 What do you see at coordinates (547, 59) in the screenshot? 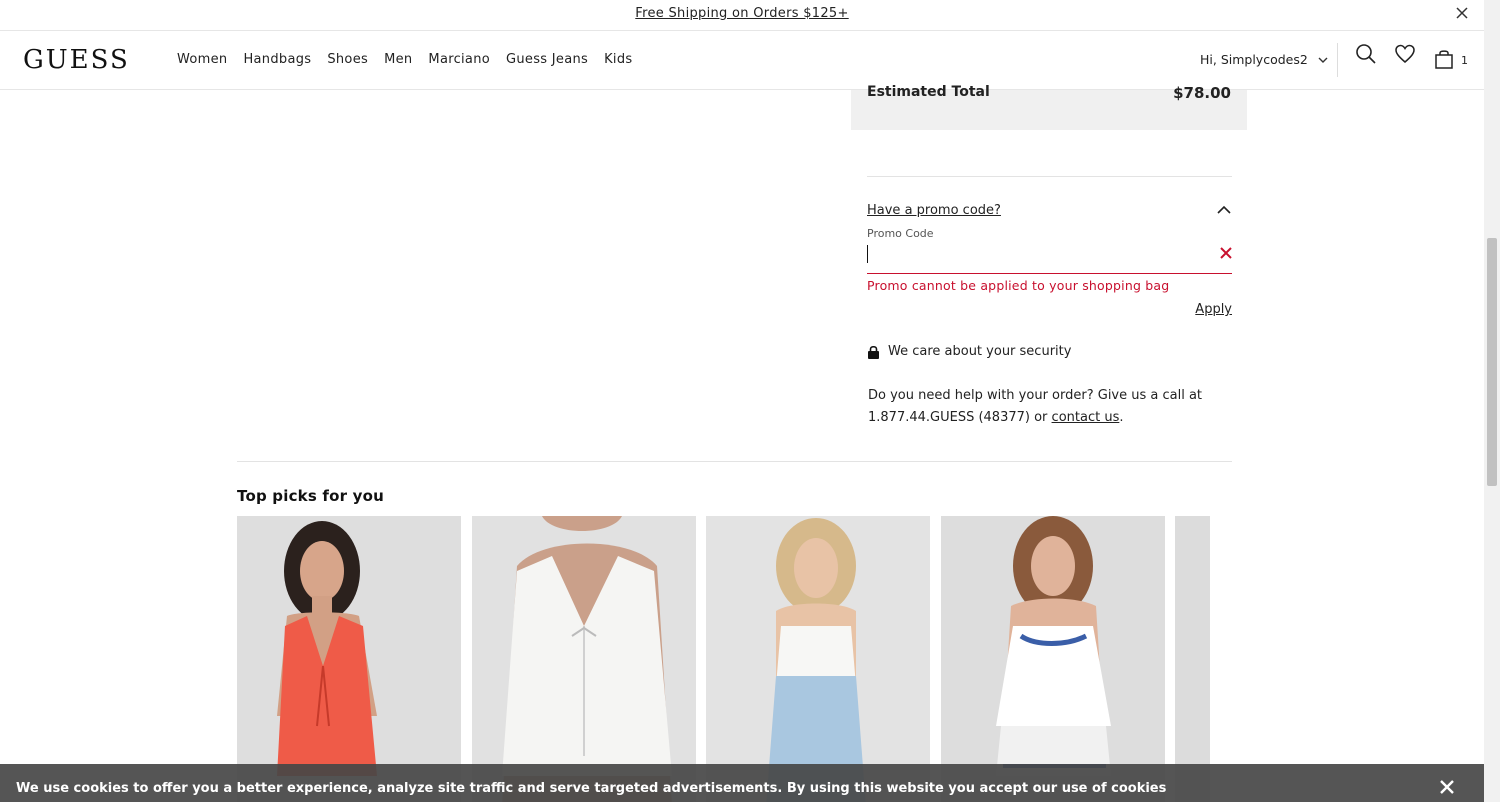
I see `nav-guess-jeans: Guess Jeans` at bounding box center [547, 59].